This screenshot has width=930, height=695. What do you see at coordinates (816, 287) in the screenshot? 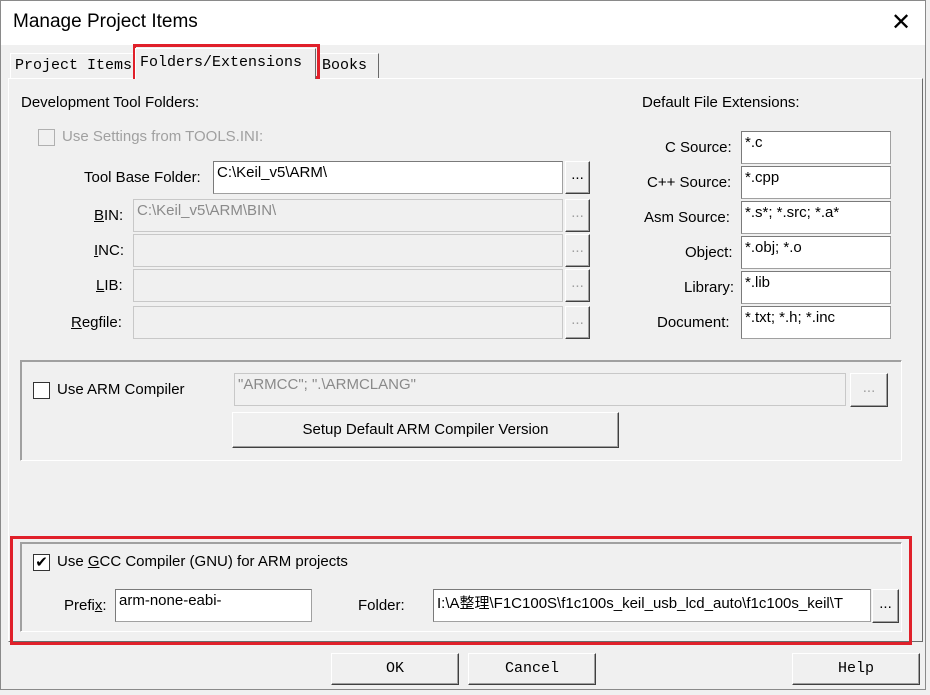
I see `library-input: *.lib` at bounding box center [816, 287].